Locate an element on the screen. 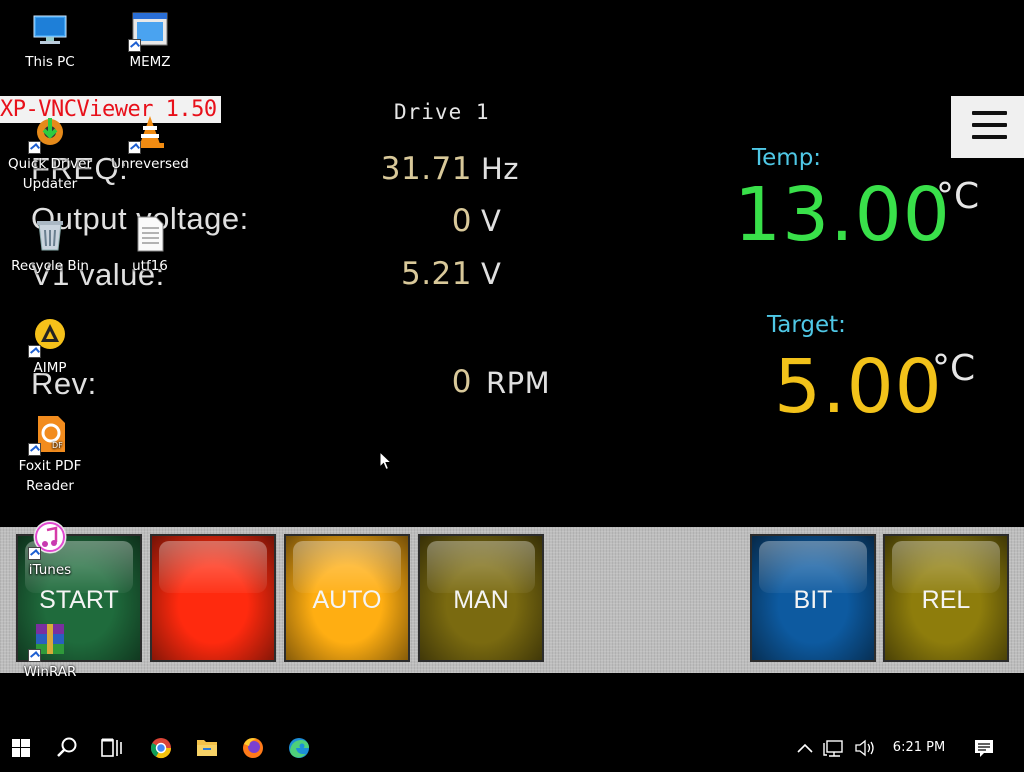  windows-start-icon is located at coordinates (23, 748).